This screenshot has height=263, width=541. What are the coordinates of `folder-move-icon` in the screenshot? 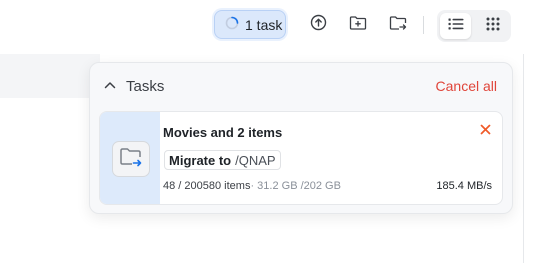 It's located at (131, 159).